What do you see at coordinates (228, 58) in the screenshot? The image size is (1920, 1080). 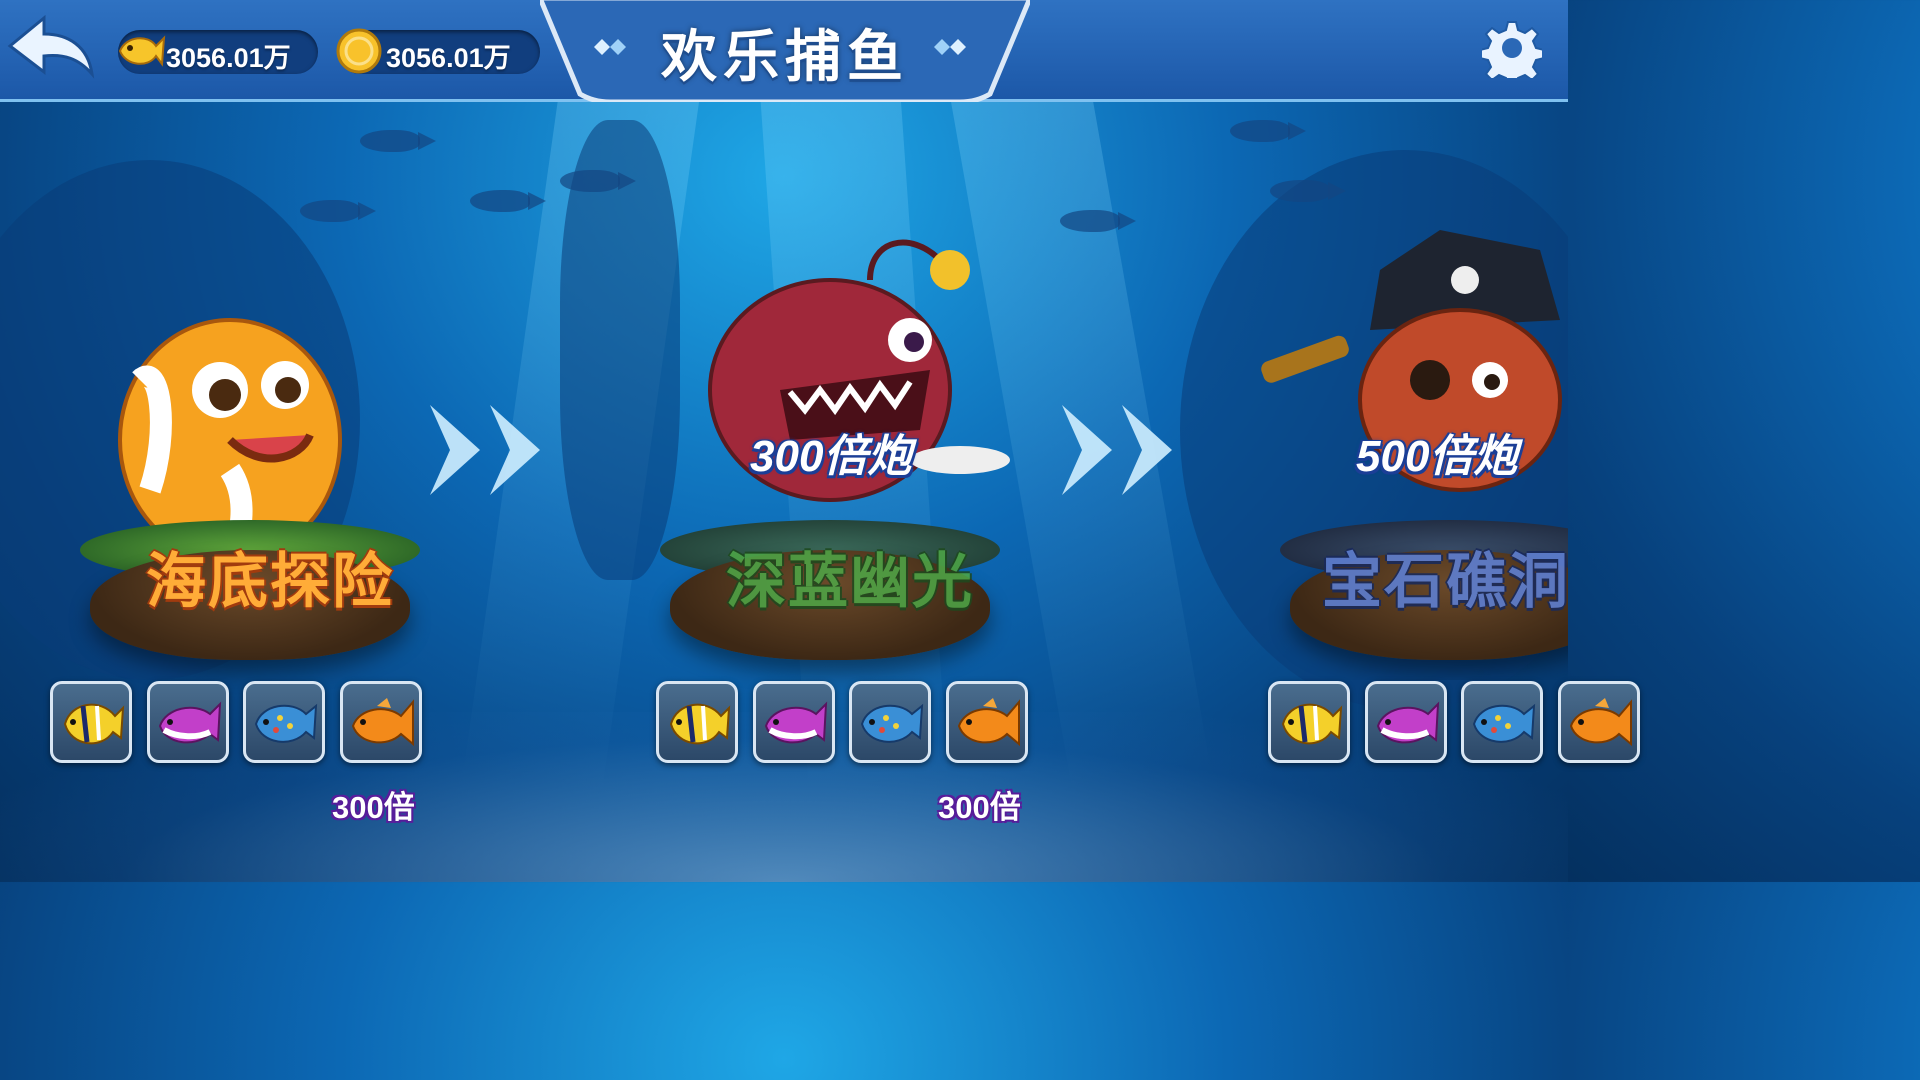 I see `fish-currency-value: 3056.01万` at bounding box center [228, 58].